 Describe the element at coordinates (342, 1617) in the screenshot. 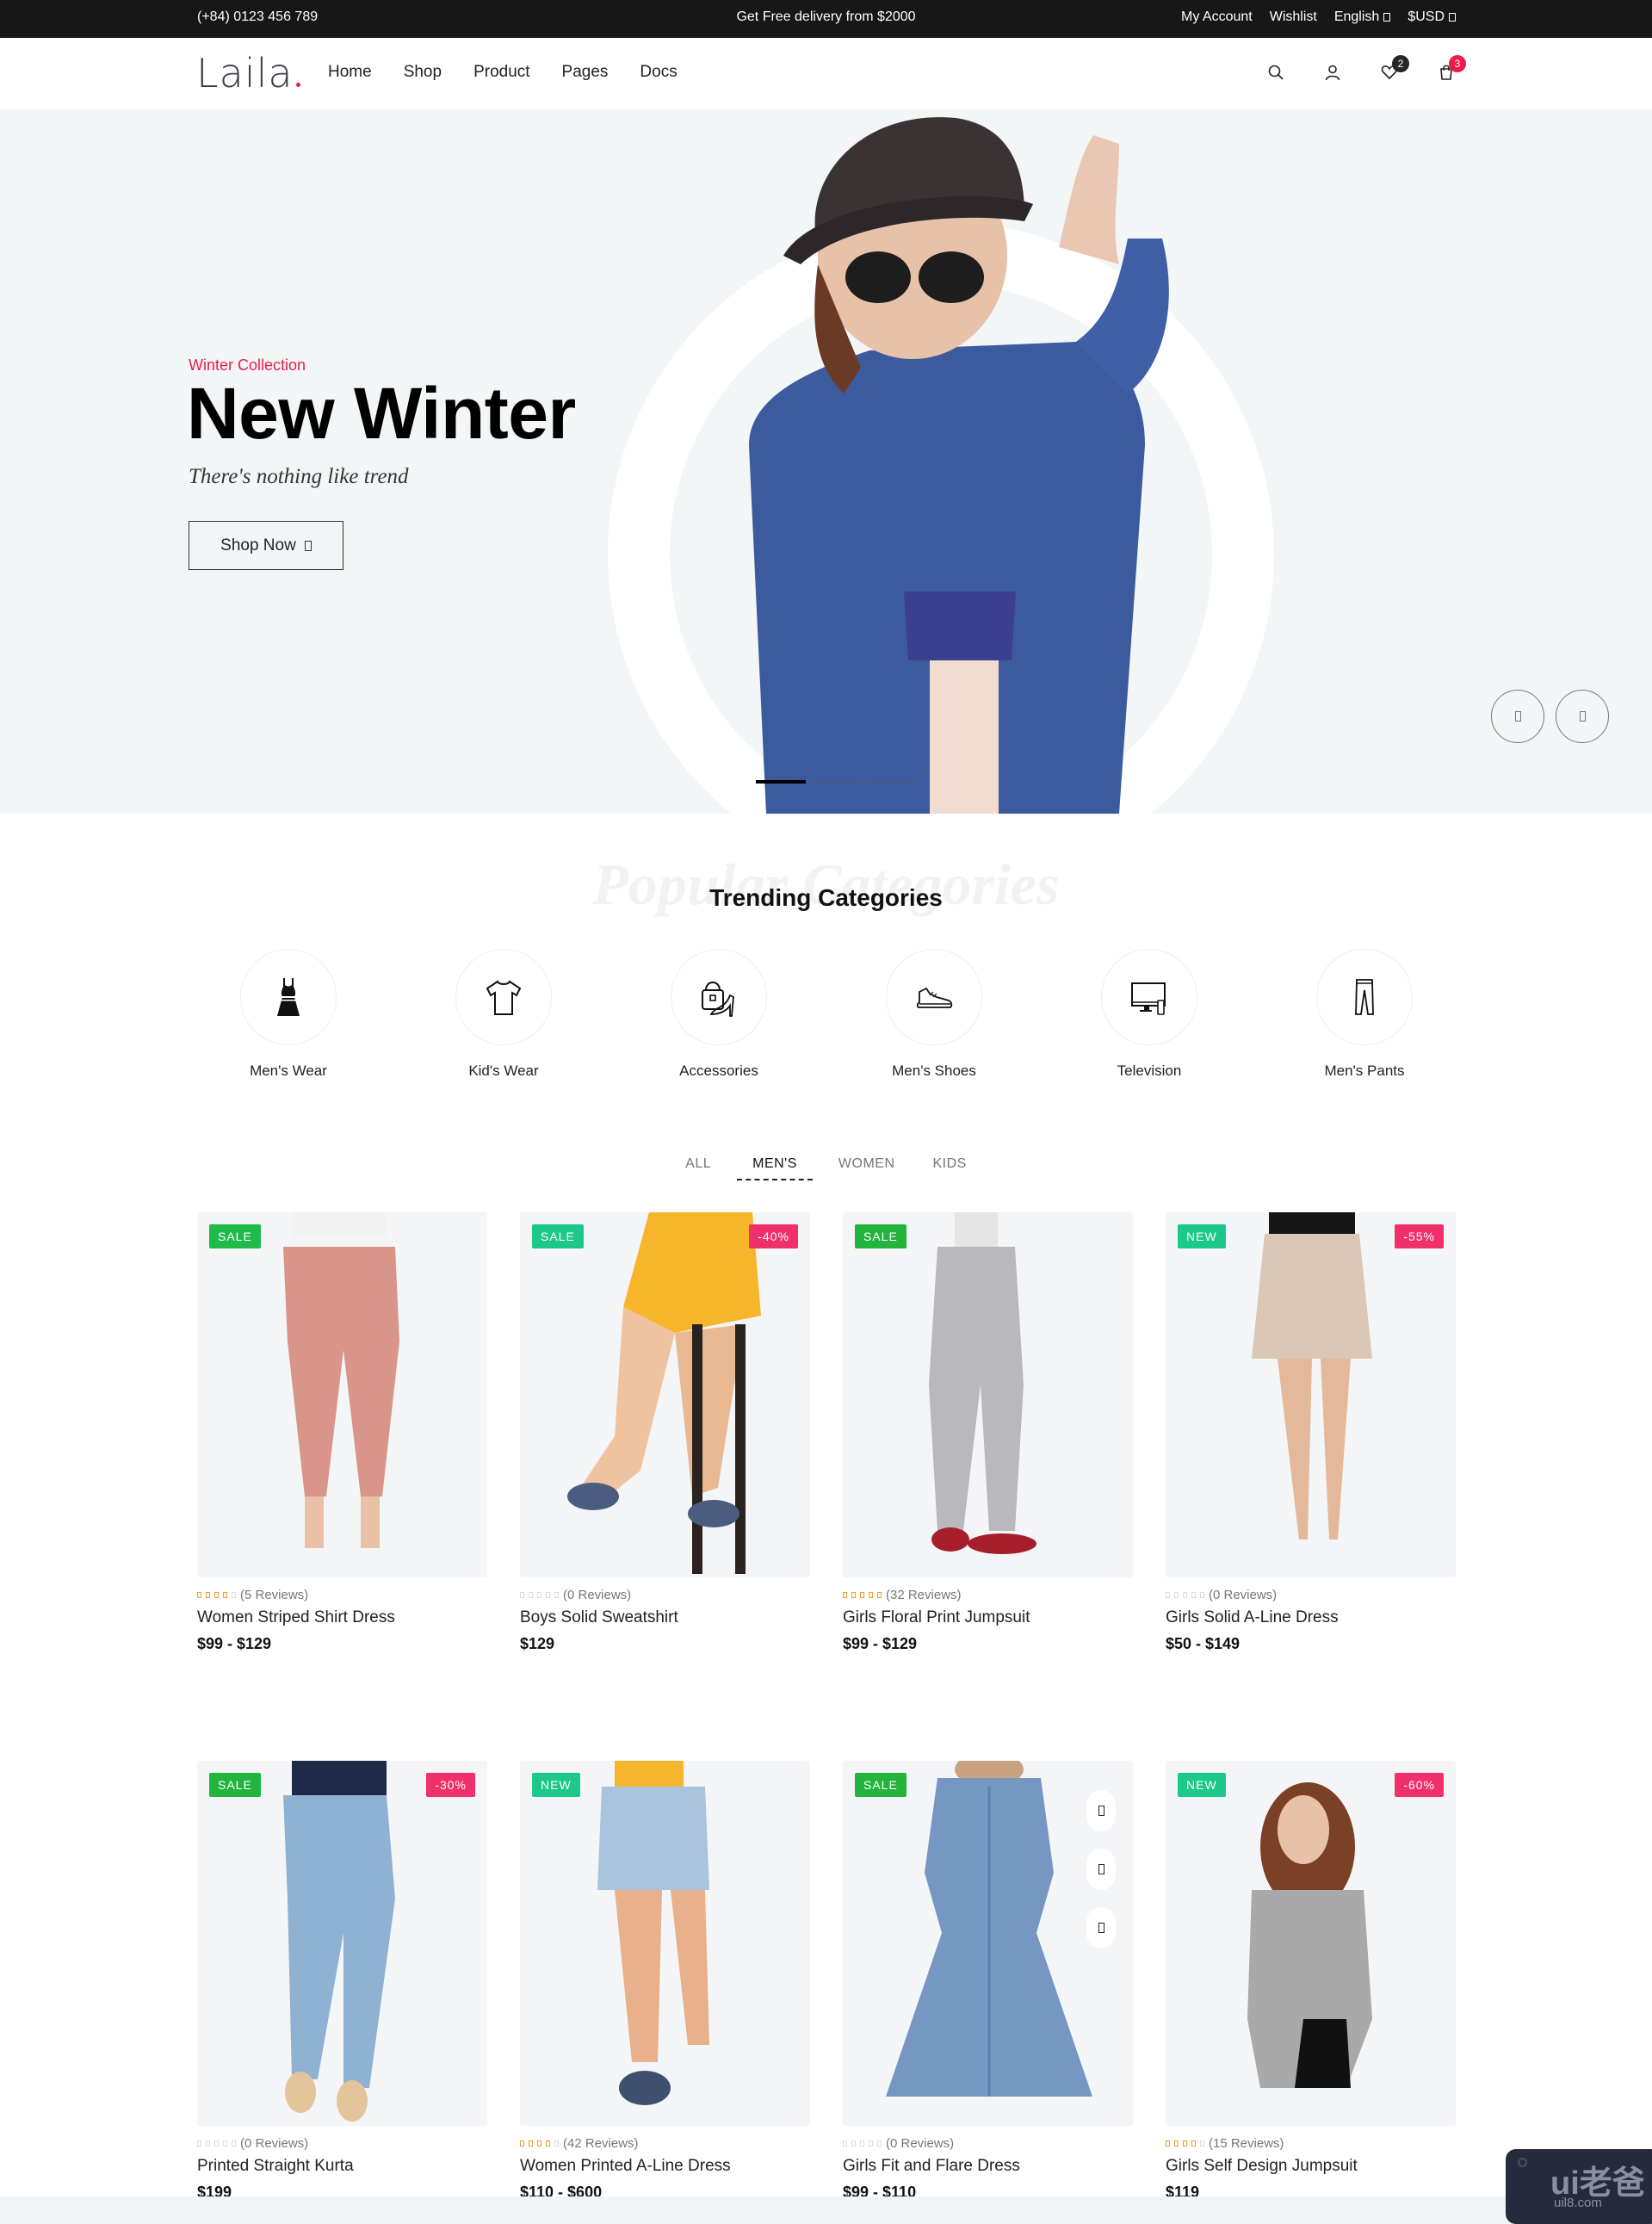

I see `product-name: Women Striped Shirt Dress` at that location.